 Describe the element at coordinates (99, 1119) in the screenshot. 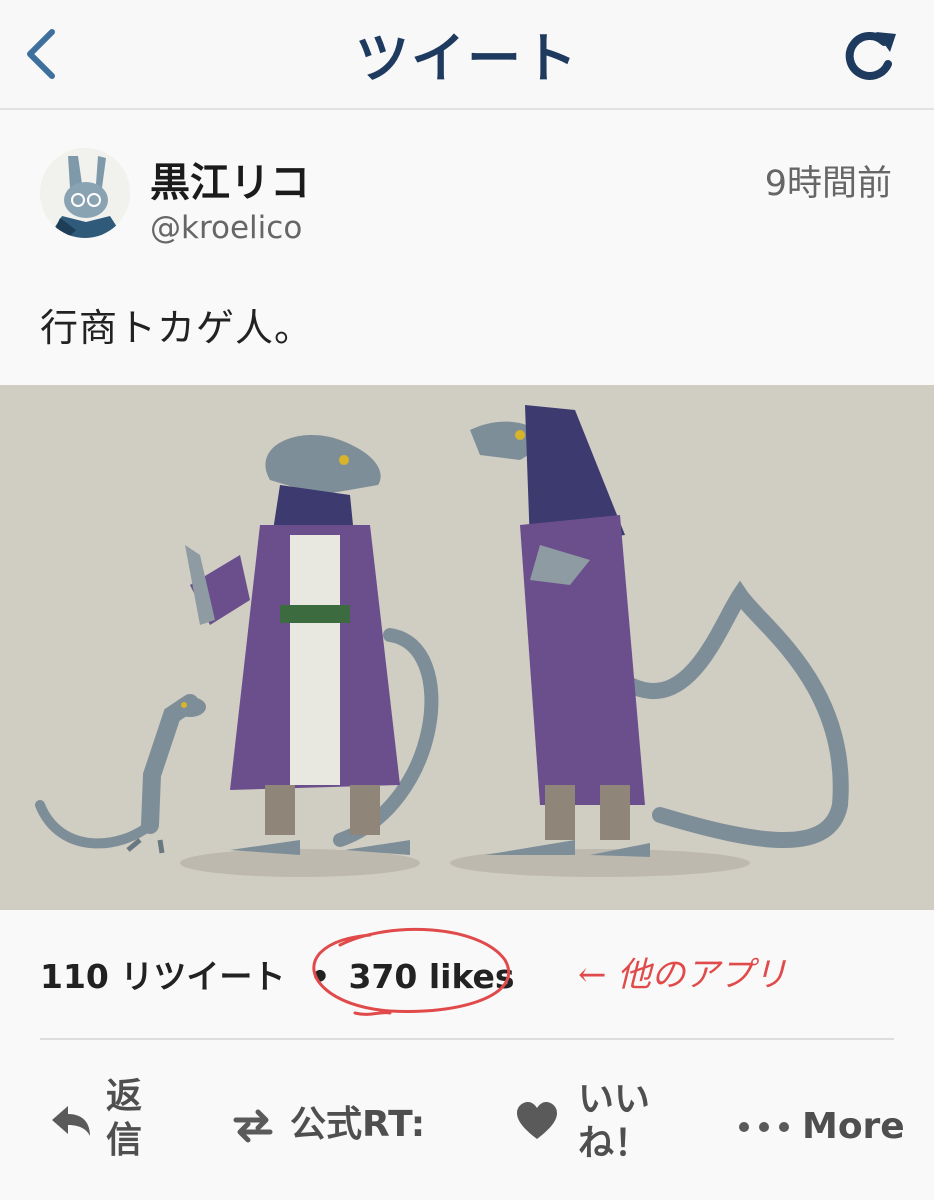

I see `reply-button: 返信` at that location.